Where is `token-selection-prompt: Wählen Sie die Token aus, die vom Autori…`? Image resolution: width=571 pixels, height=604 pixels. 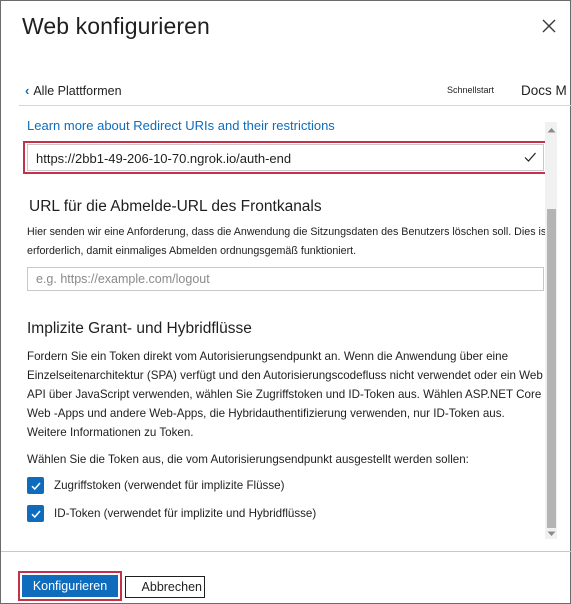 token-selection-prompt: Wählen Sie die Token aus, die vom Autori… is located at coordinates (248, 459).